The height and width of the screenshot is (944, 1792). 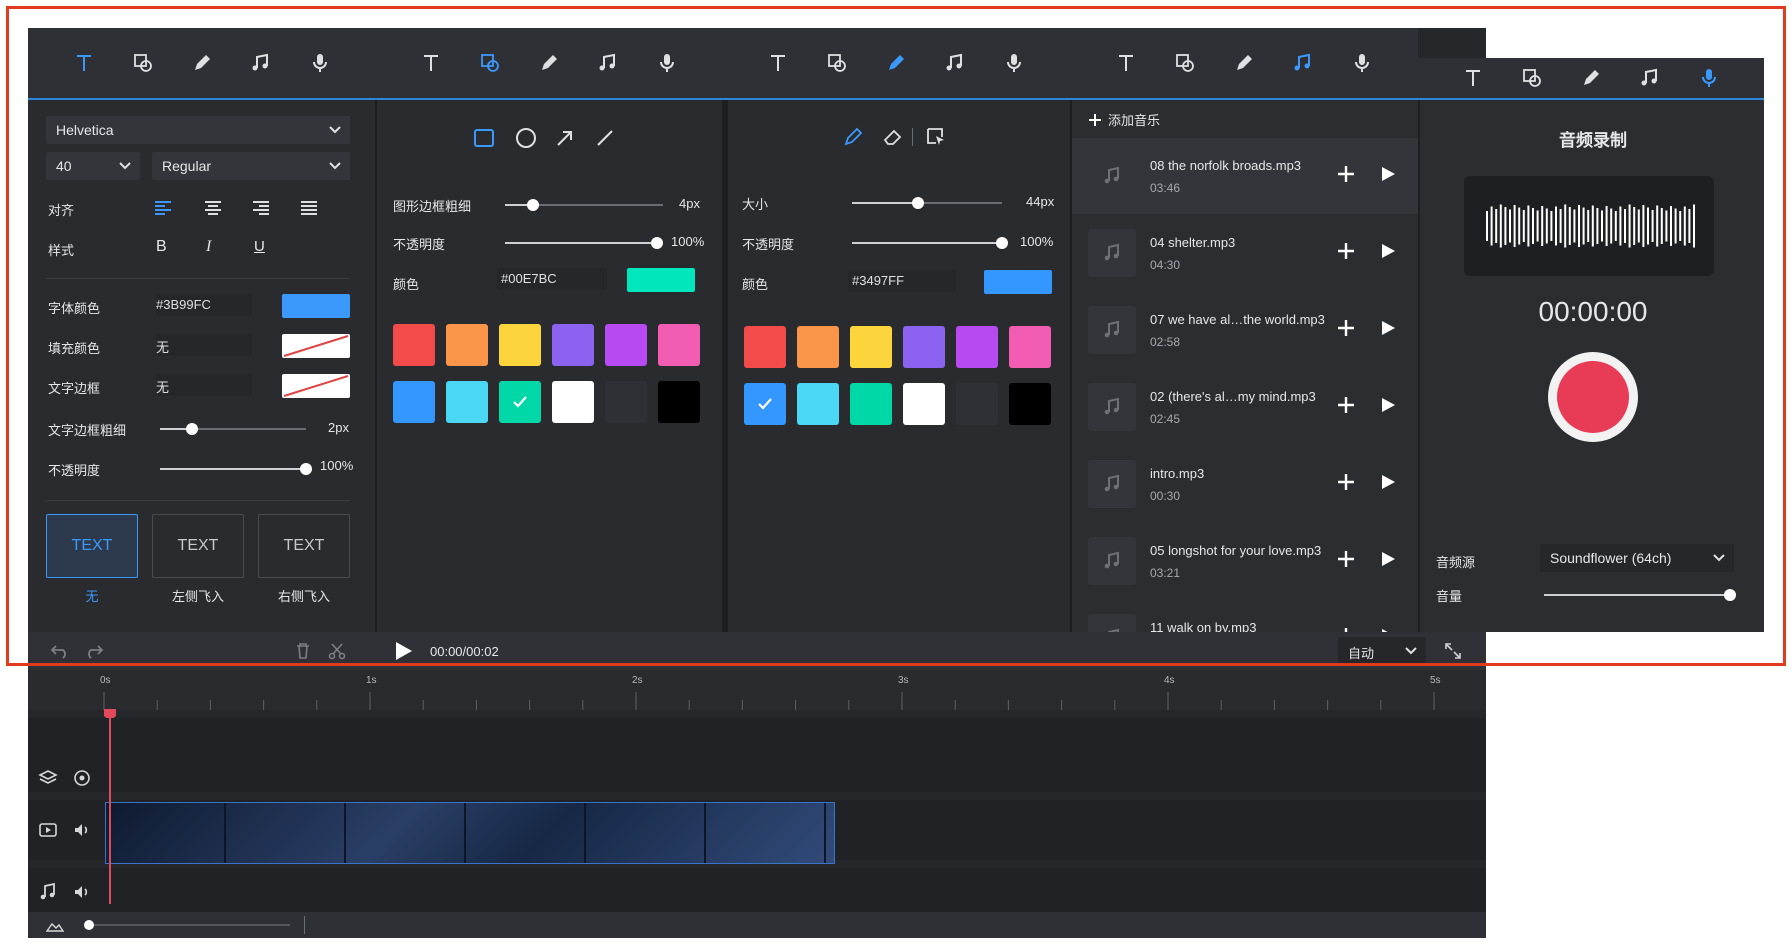 I want to click on fill-color-input: 无, so click(x=204, y=345).